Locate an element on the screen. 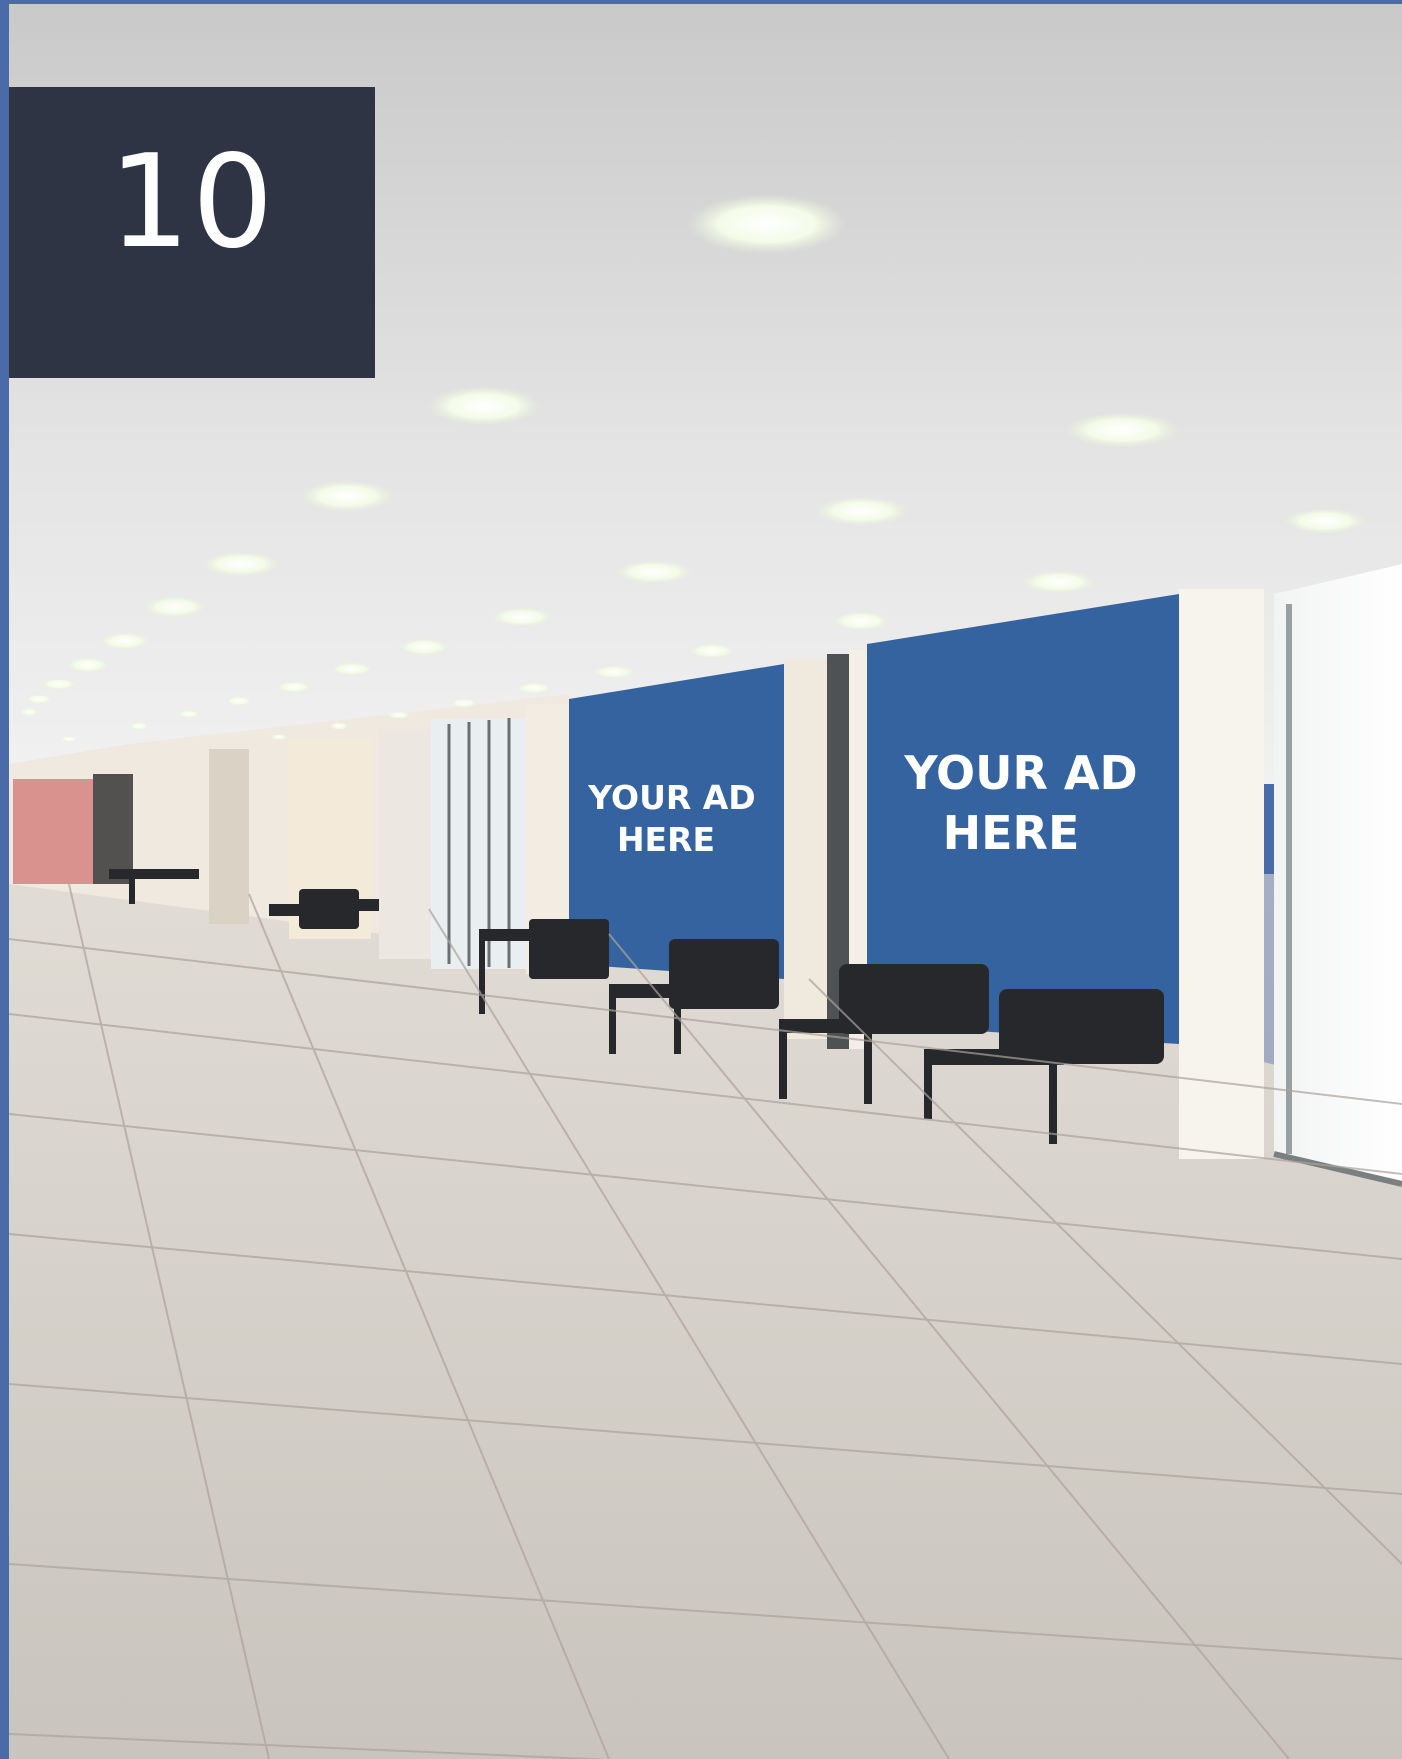 The width and height of the screenshot is (1402, 1759). ad-left-line1: YOUR AD is located at coordinates (671, 797).